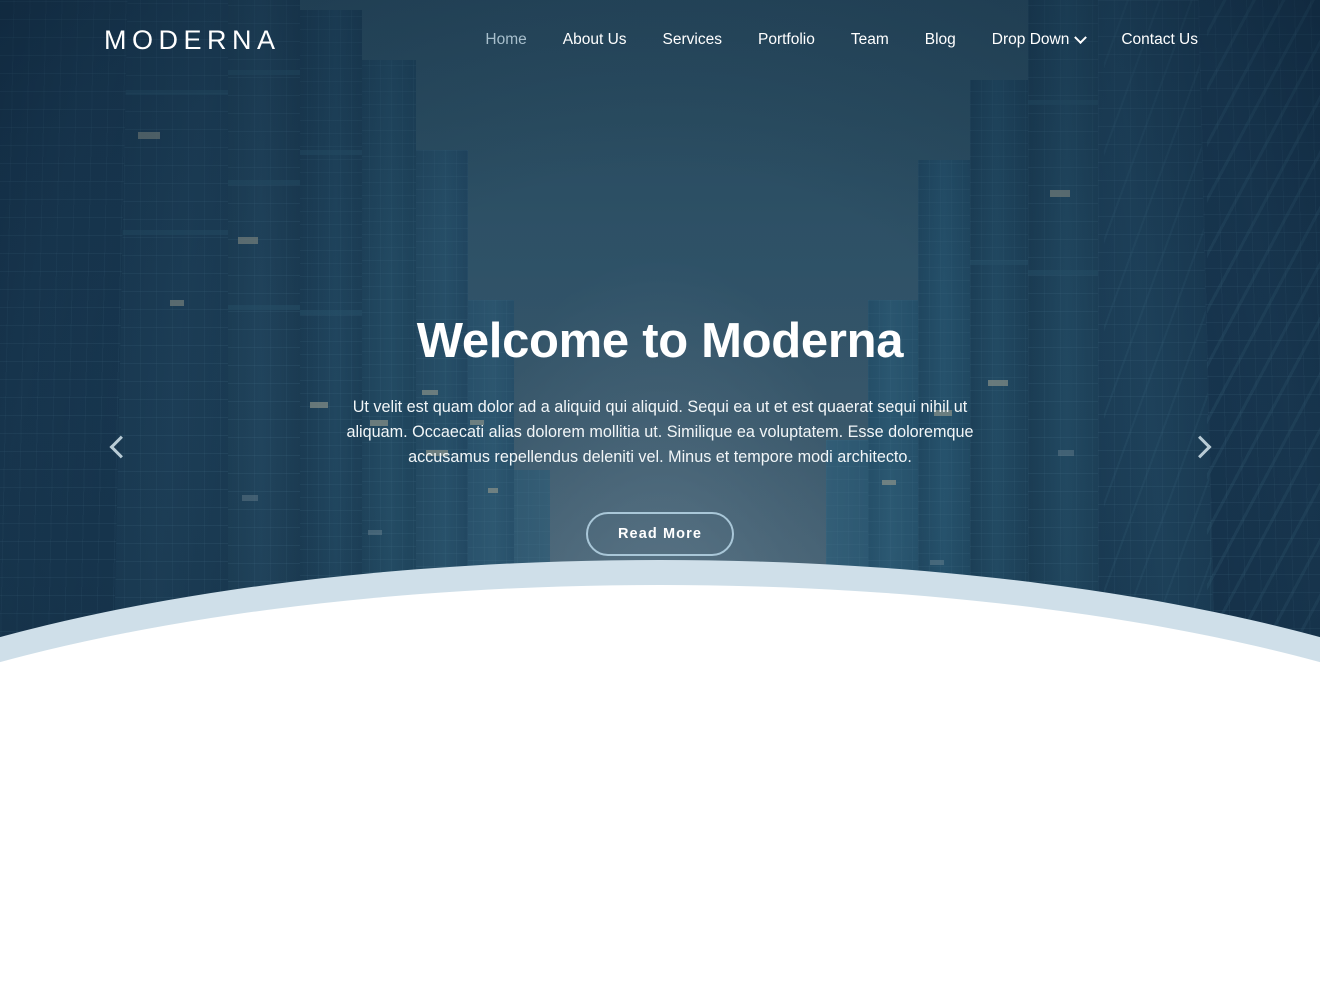 The height and width of the screenshot is (990, 1320). What do you see at coordinates (660, 533) in the screenshot?
I see `read-more-button: Read More` at bounding box center [660, 533].